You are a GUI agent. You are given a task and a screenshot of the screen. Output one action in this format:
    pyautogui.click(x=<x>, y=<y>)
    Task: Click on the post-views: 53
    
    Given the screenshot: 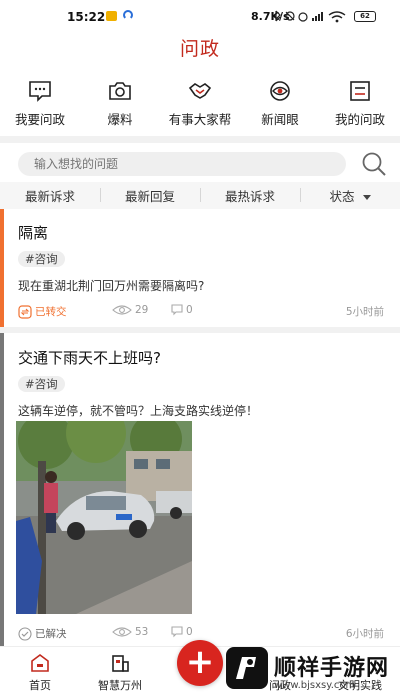 What is the action you would take?
    pyautogui.click(x=130, y=632)
    